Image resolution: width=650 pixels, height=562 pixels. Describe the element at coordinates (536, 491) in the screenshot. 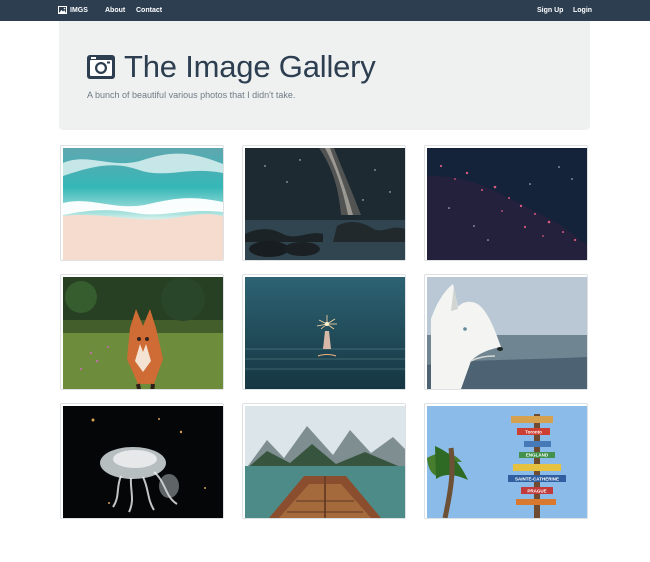

I see `signpost-text: PRAGUE` at that location.